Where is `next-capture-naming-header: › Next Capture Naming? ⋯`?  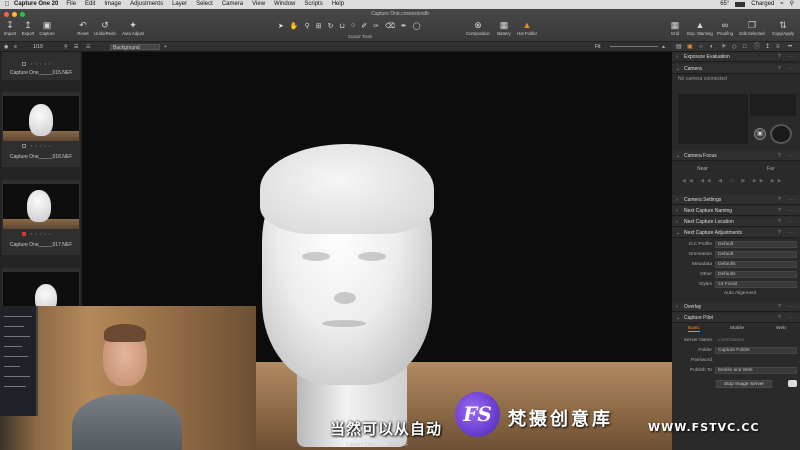
next-capture-naming-header: › Next Capture Naming? ⋯ is located at coordinates (736, 211).